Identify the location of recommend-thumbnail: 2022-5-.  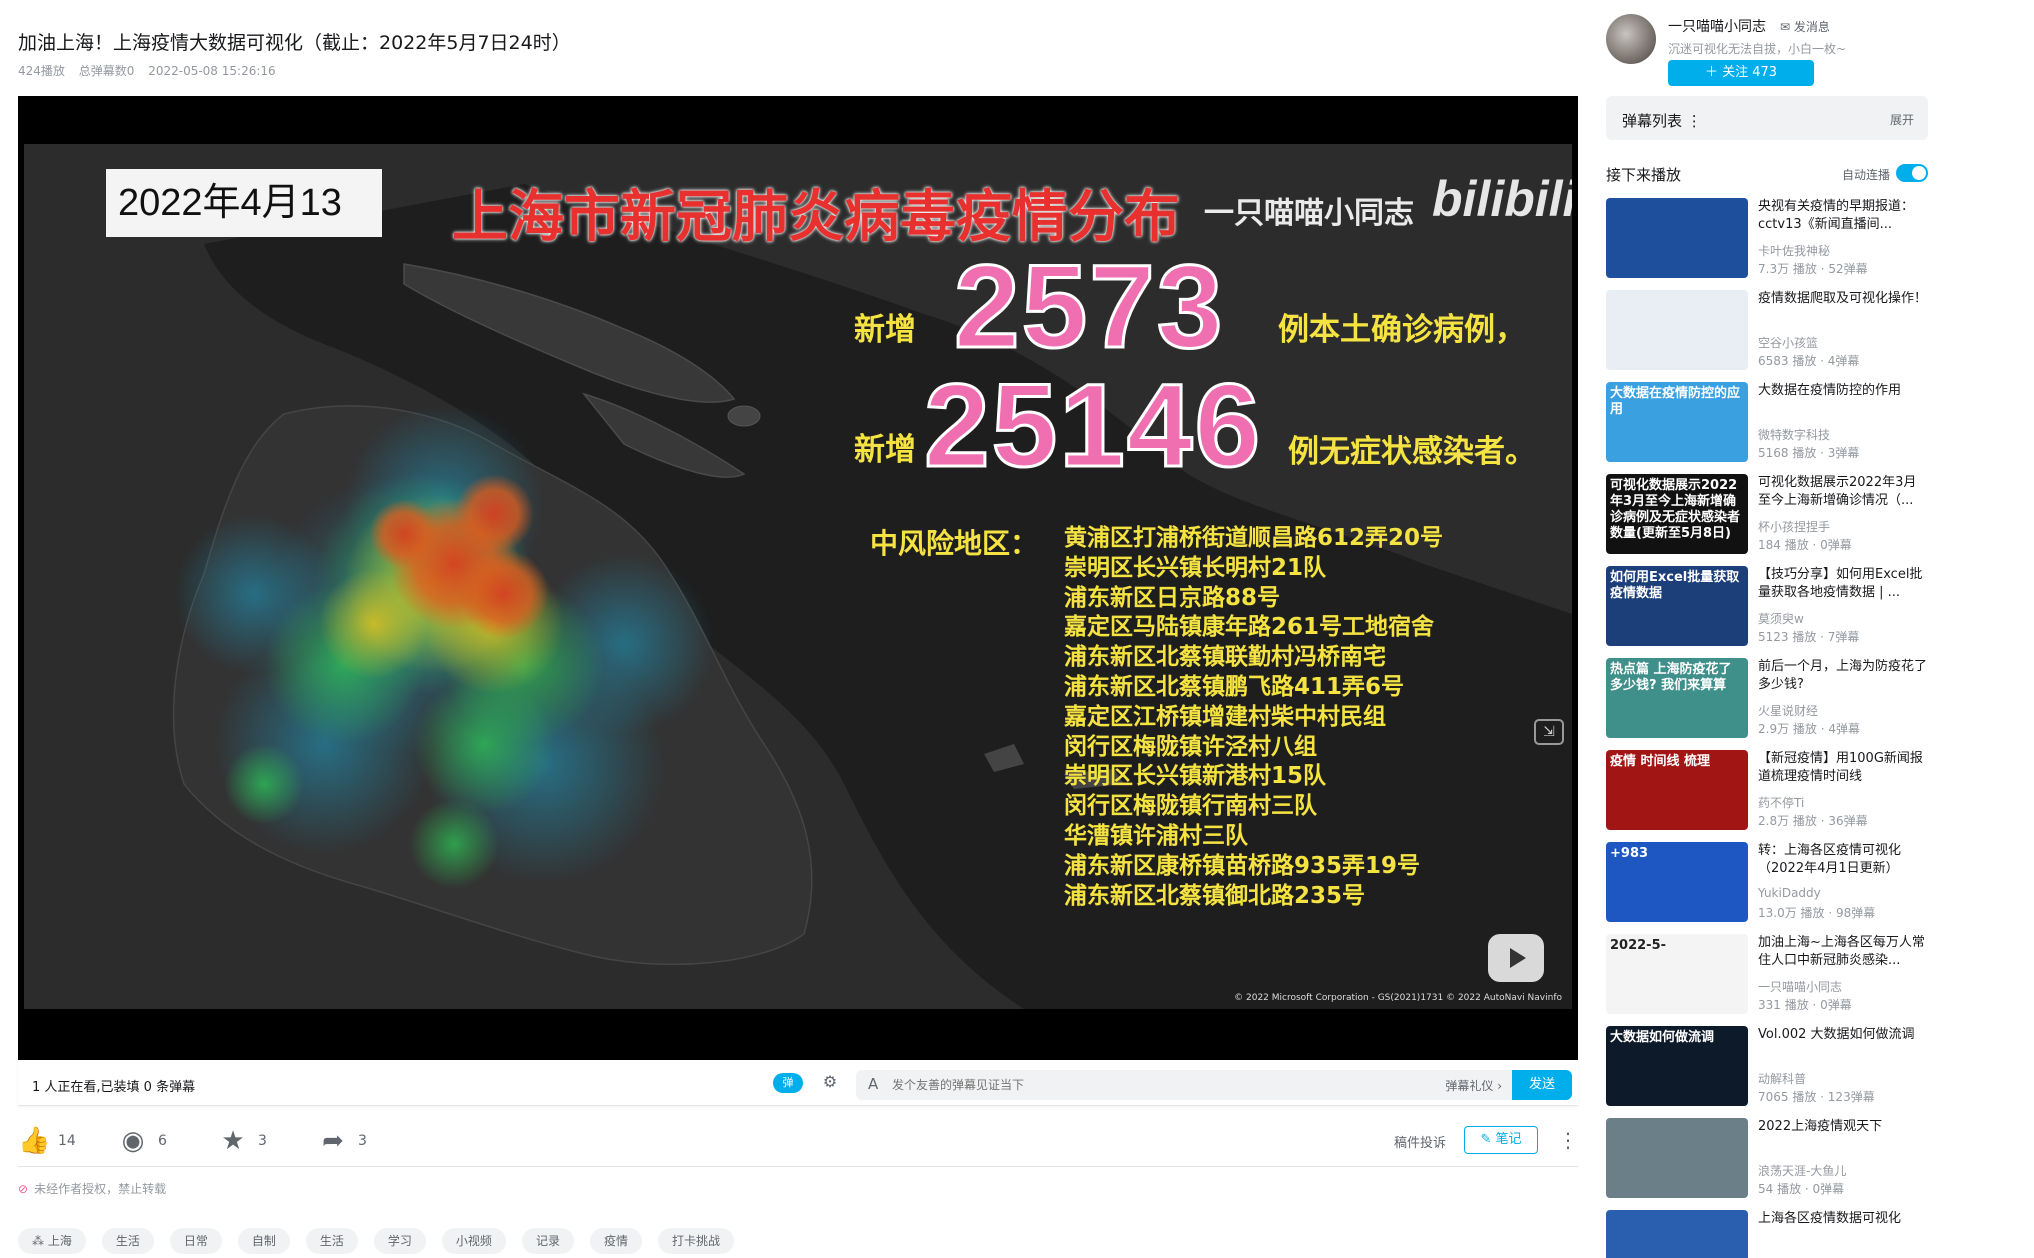
(1677, 974).